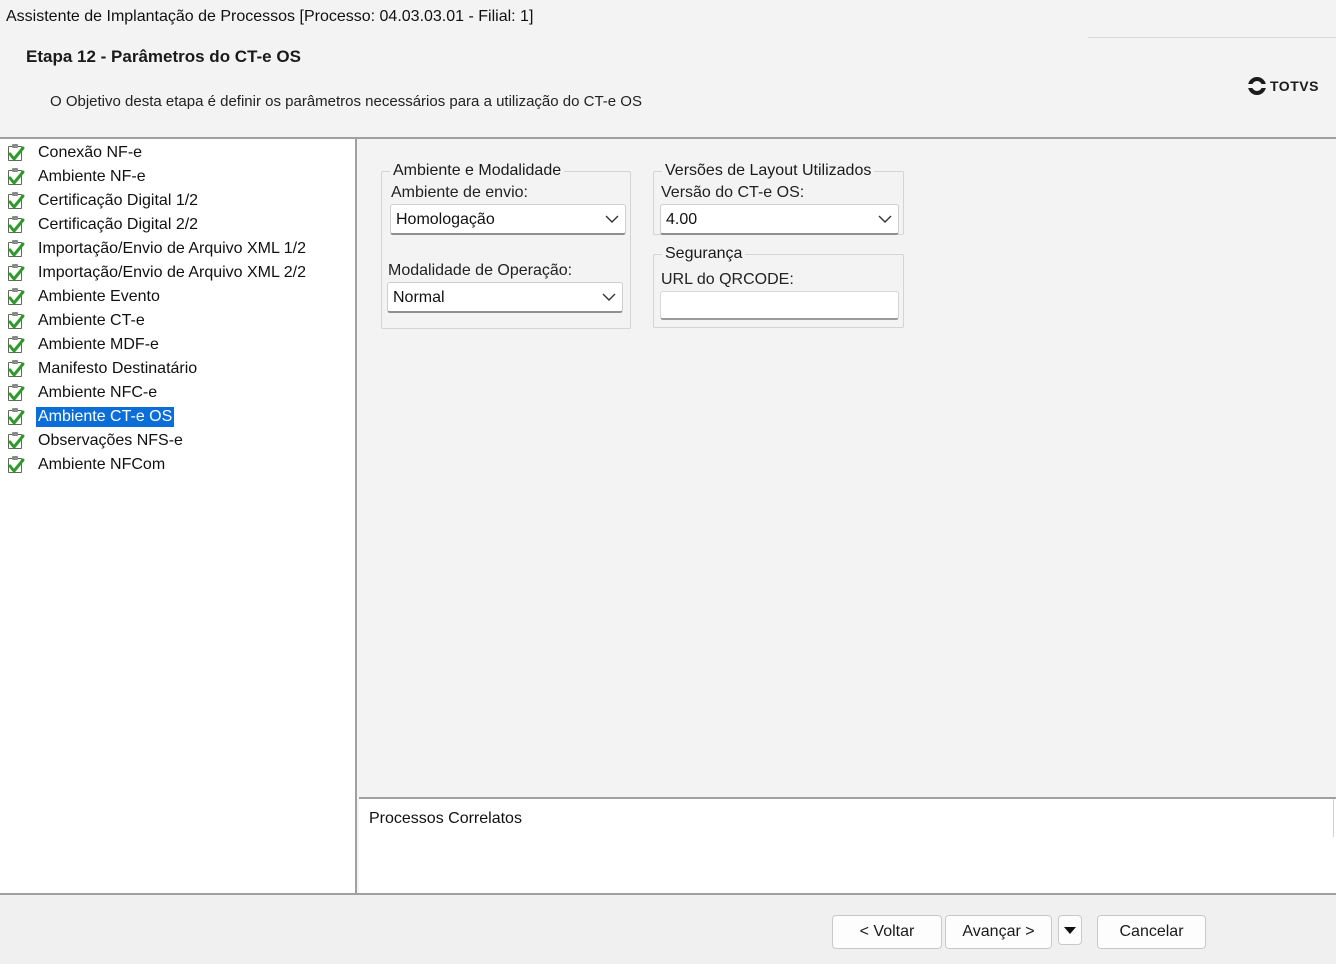 Image resolution: width=1336 pixels, height=964 pixels. Describe the element at coordinates (1257, 86) in the screenshot. I see `totvs-logo-icon` at that location.